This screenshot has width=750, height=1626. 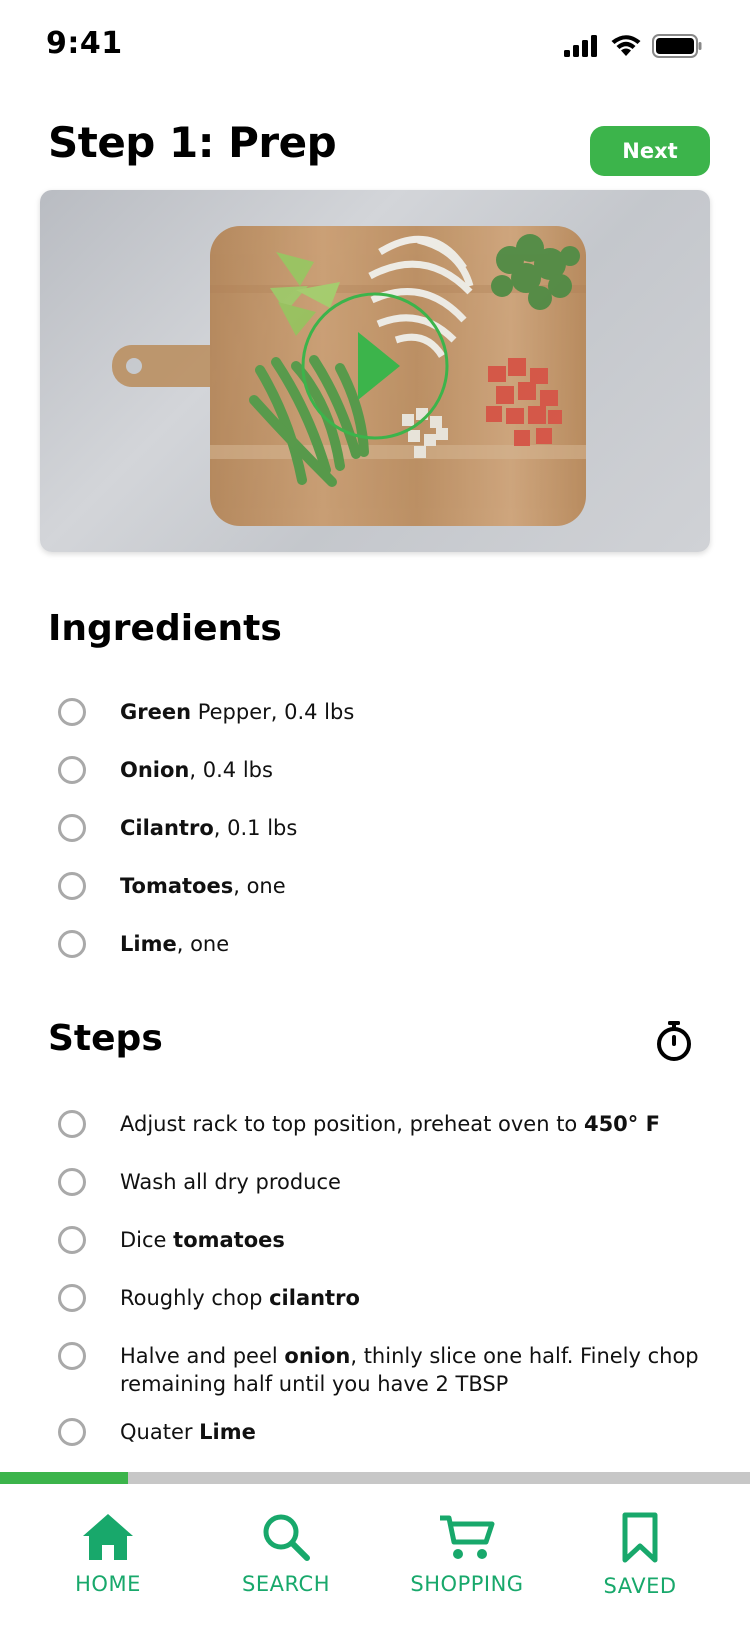 I want to click on ingredient-text: Onion, 0.4 lbs, so click(x=196, y=770).